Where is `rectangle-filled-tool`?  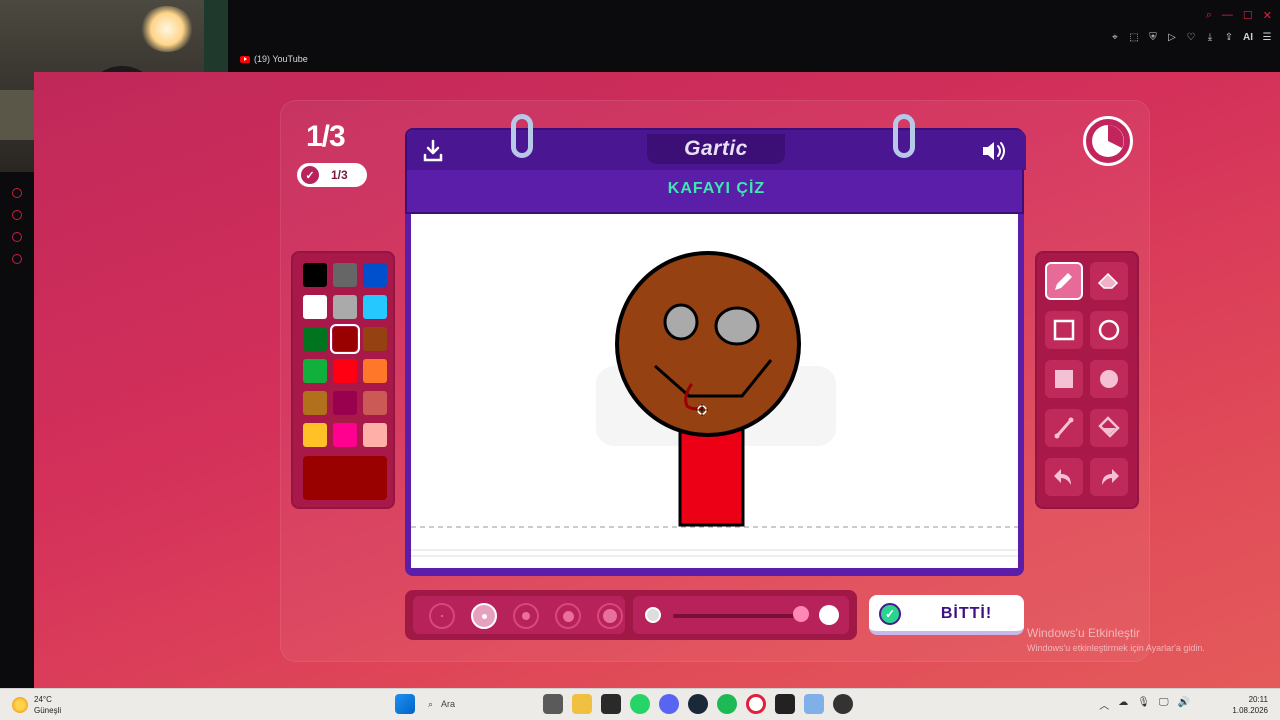
rectangle-filled-tool is located at coordinates (1064, 379).